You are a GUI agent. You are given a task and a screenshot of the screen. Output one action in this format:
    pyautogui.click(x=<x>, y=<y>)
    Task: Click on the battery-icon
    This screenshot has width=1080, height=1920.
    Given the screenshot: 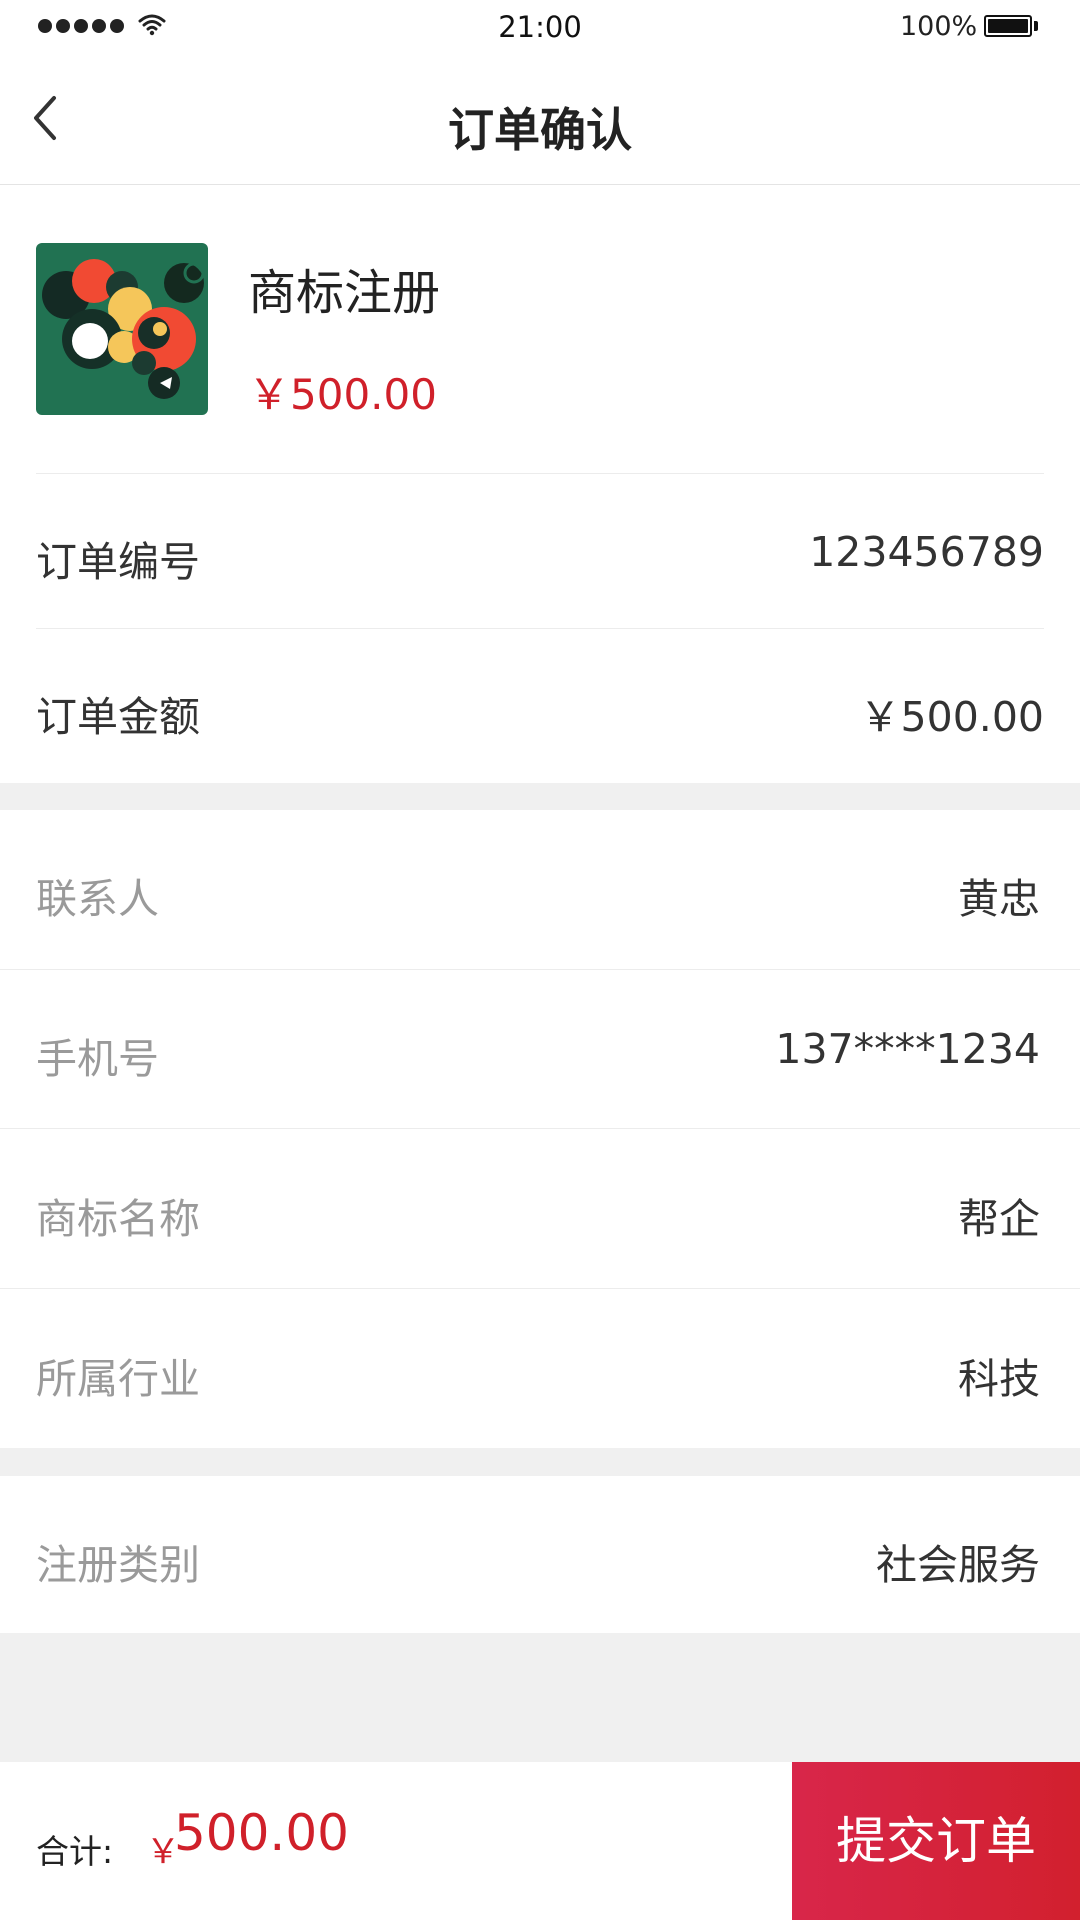 What is the action you would take?
    pyautogui.click(x=1008, y=26)
    